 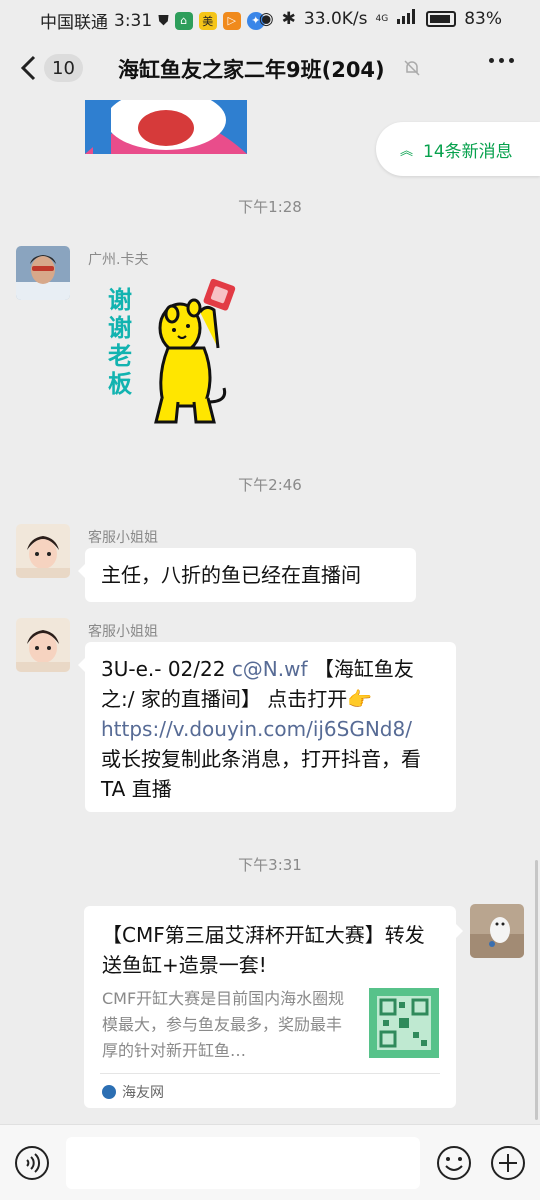 What do you see at coordinates (251, 70) in the screenshot?
I see `chat-title: 海缸鱼友之家二年9班(204)` at bounding box center [251, 70].